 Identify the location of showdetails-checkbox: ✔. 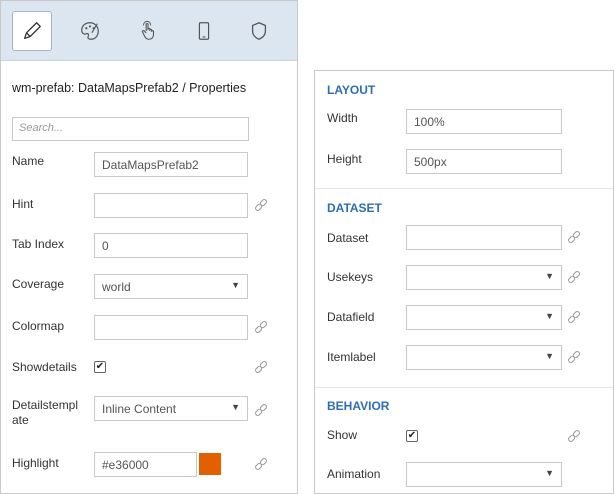
(100, 367).